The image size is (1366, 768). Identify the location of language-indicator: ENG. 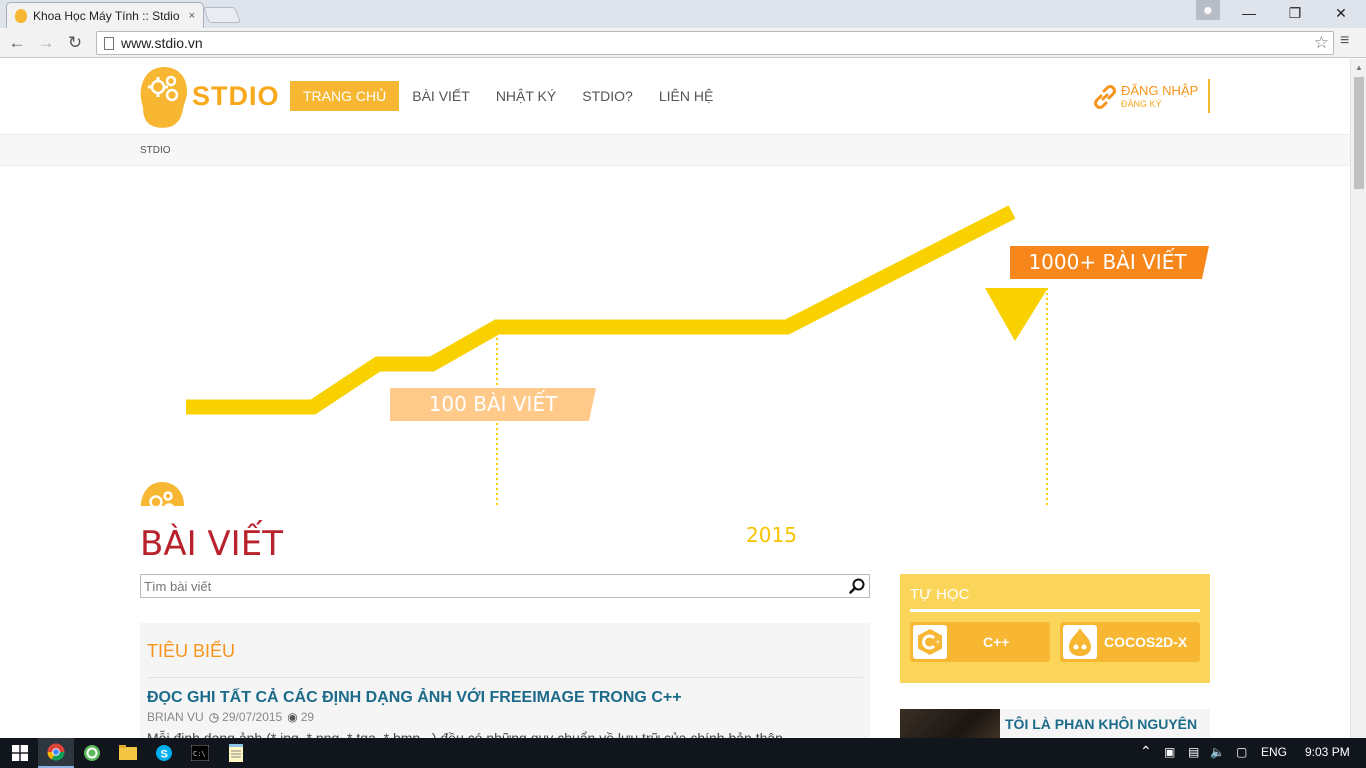
(1274, 752).